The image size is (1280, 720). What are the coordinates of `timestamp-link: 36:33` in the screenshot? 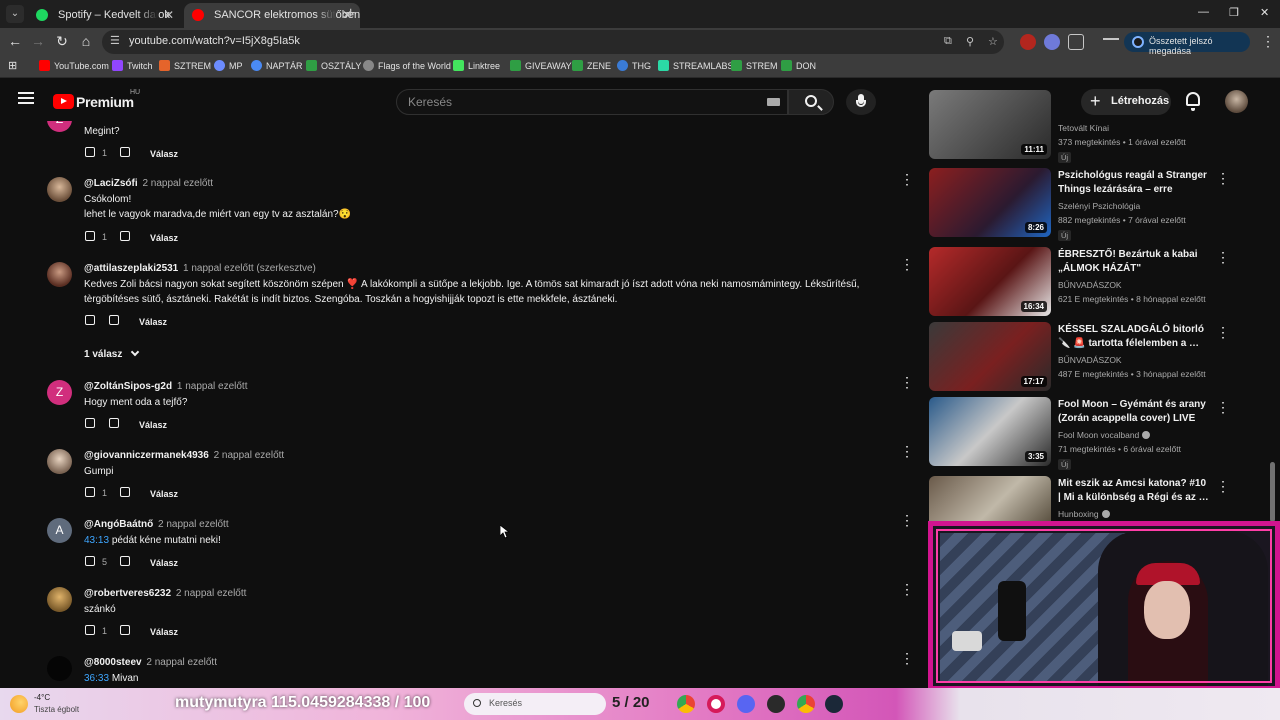 It's located at (96, 678).